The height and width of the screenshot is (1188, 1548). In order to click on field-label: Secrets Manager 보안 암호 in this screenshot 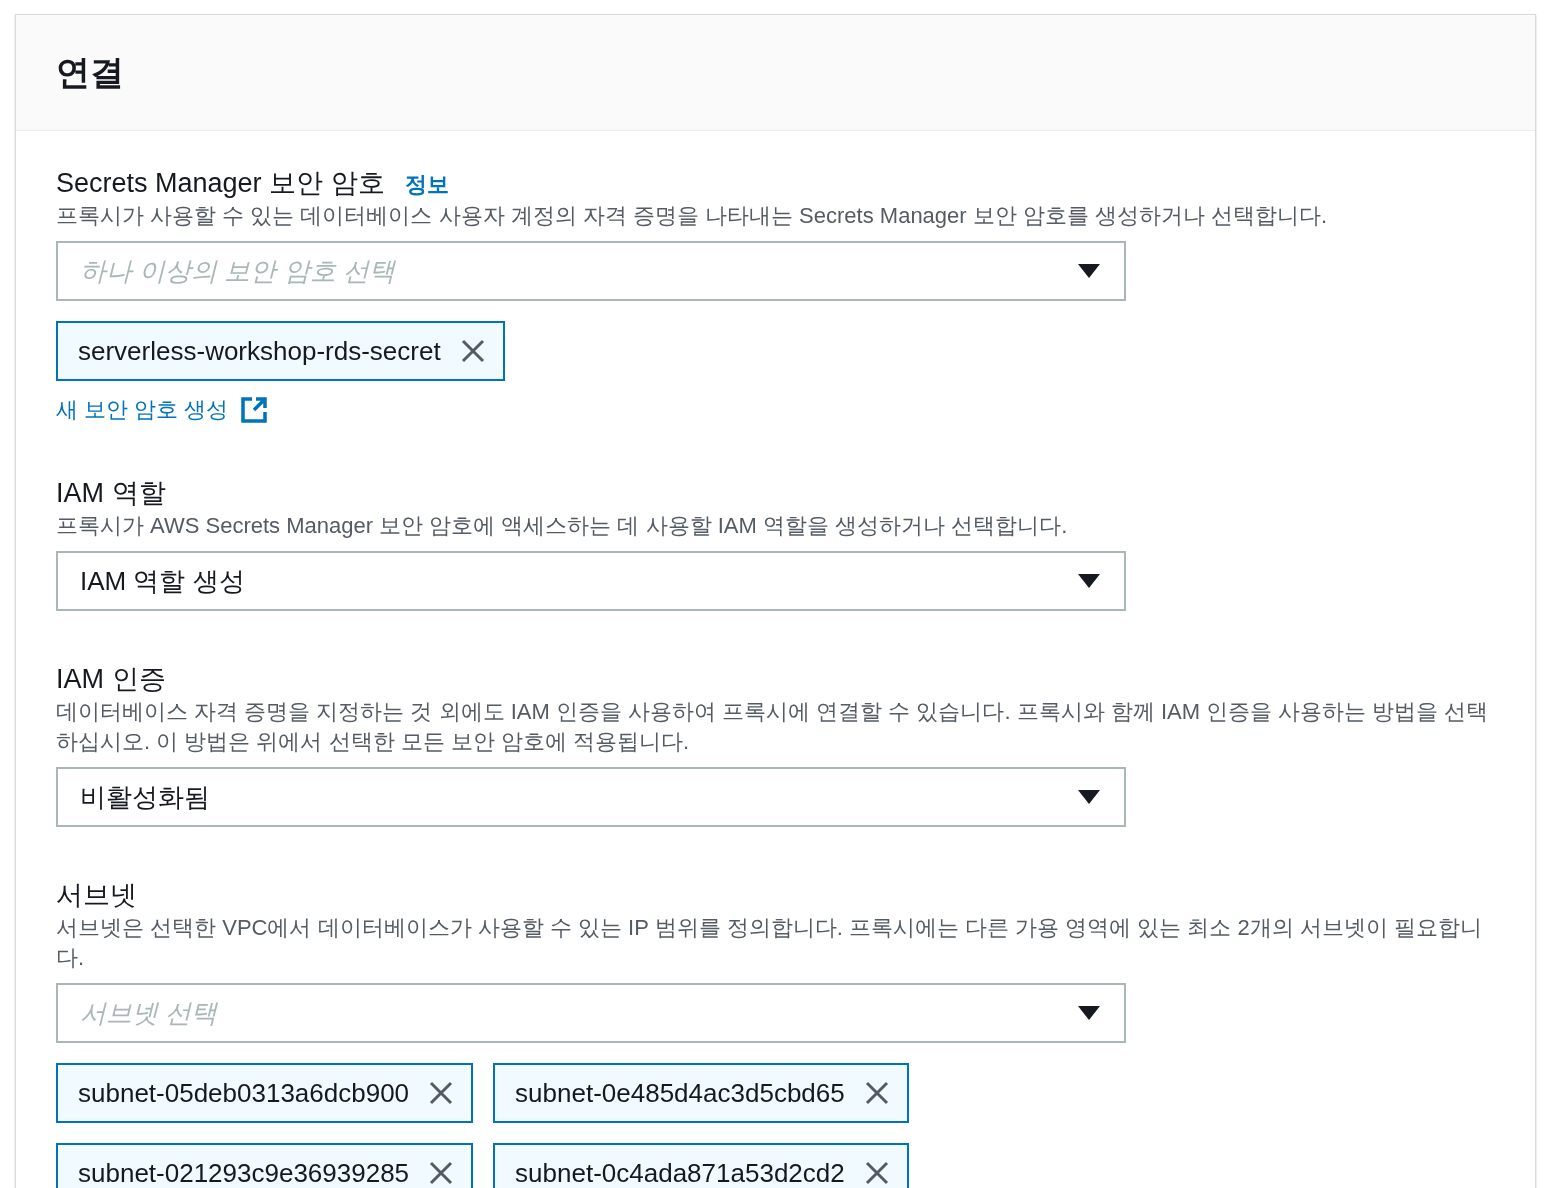, I will do `click(220, 183)`.